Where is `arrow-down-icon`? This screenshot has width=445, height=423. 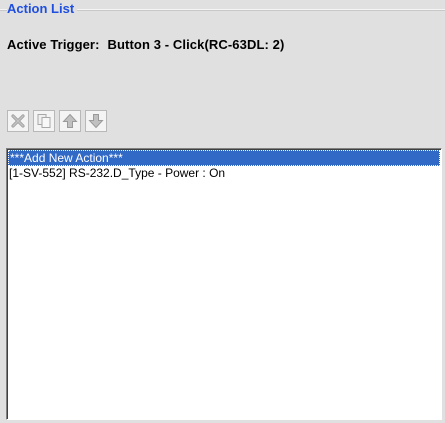
arrow-down-icon is located at coordinates (96, 121).